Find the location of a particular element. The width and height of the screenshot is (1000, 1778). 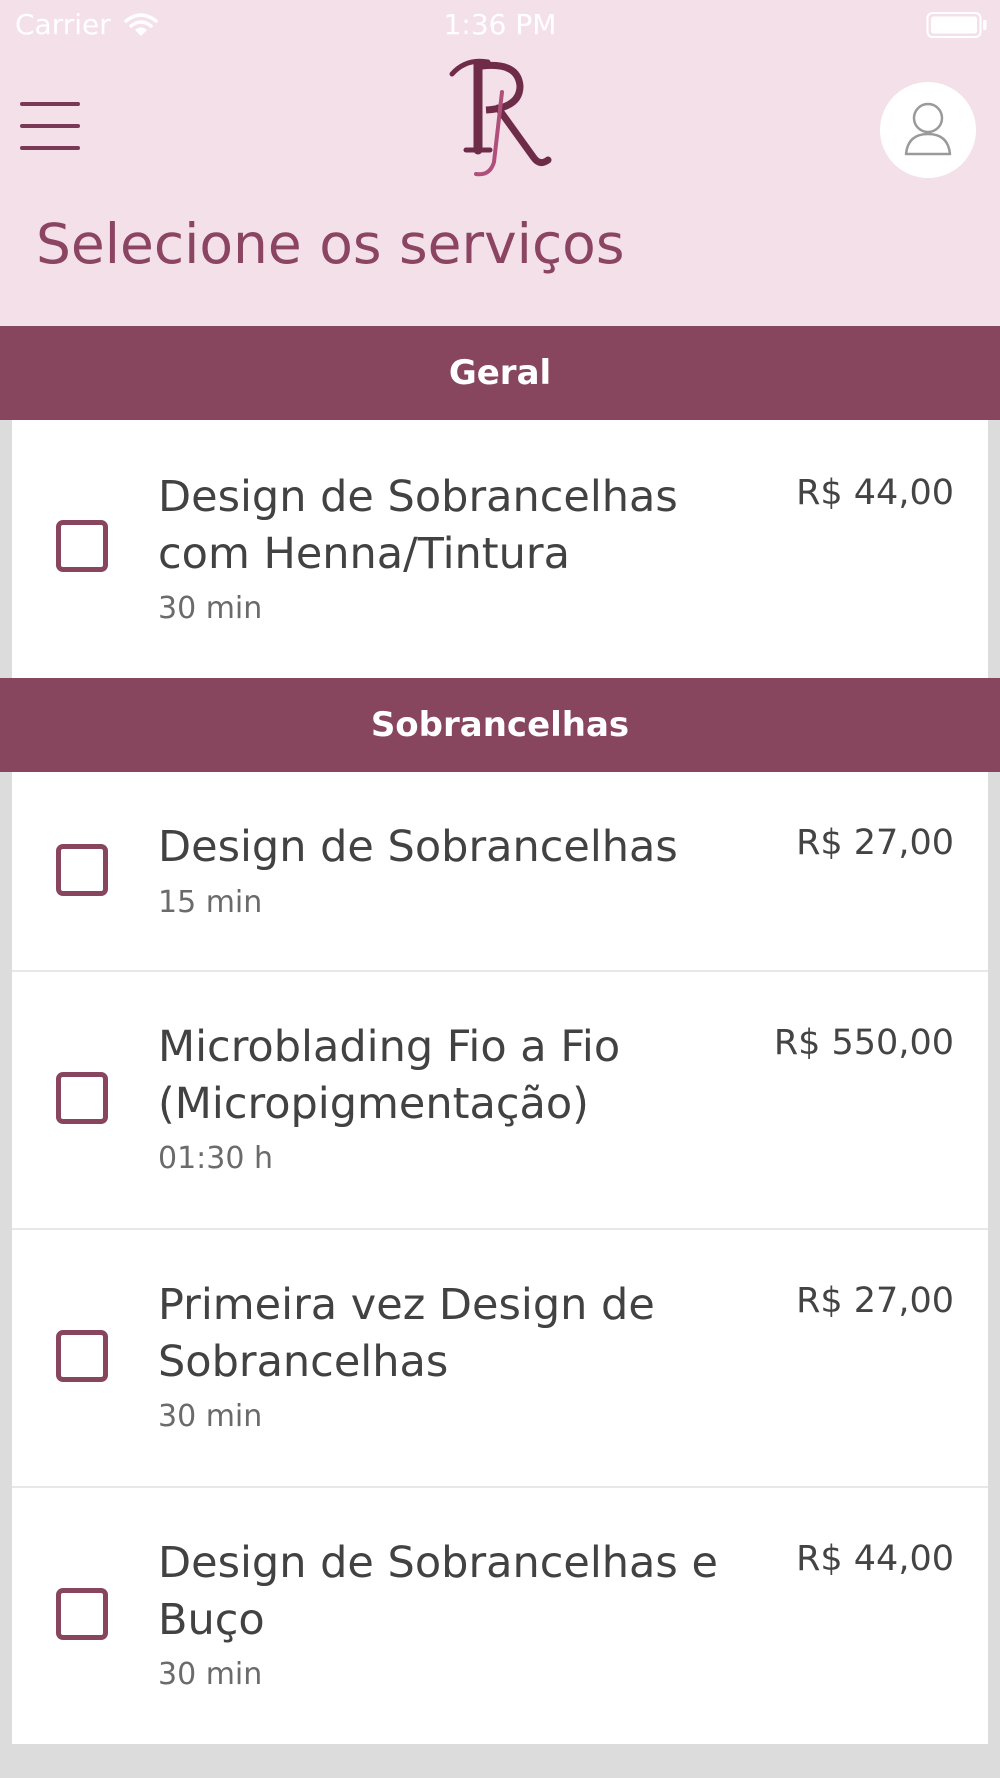

status-time: 1:36 PM is located at coordinates (500, 24).